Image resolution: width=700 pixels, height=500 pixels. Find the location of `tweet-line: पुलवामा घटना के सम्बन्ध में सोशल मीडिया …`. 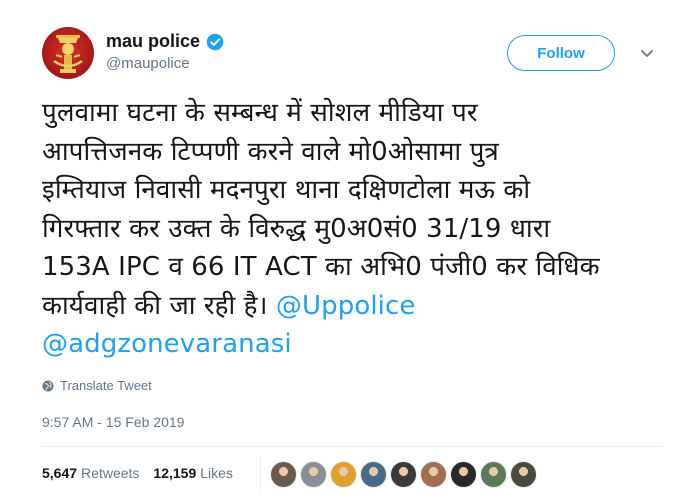

tweet-line: पुलवामा घटना के सम्बन्ध में सोशल मीडिया … is located at coordinates (260, 113).